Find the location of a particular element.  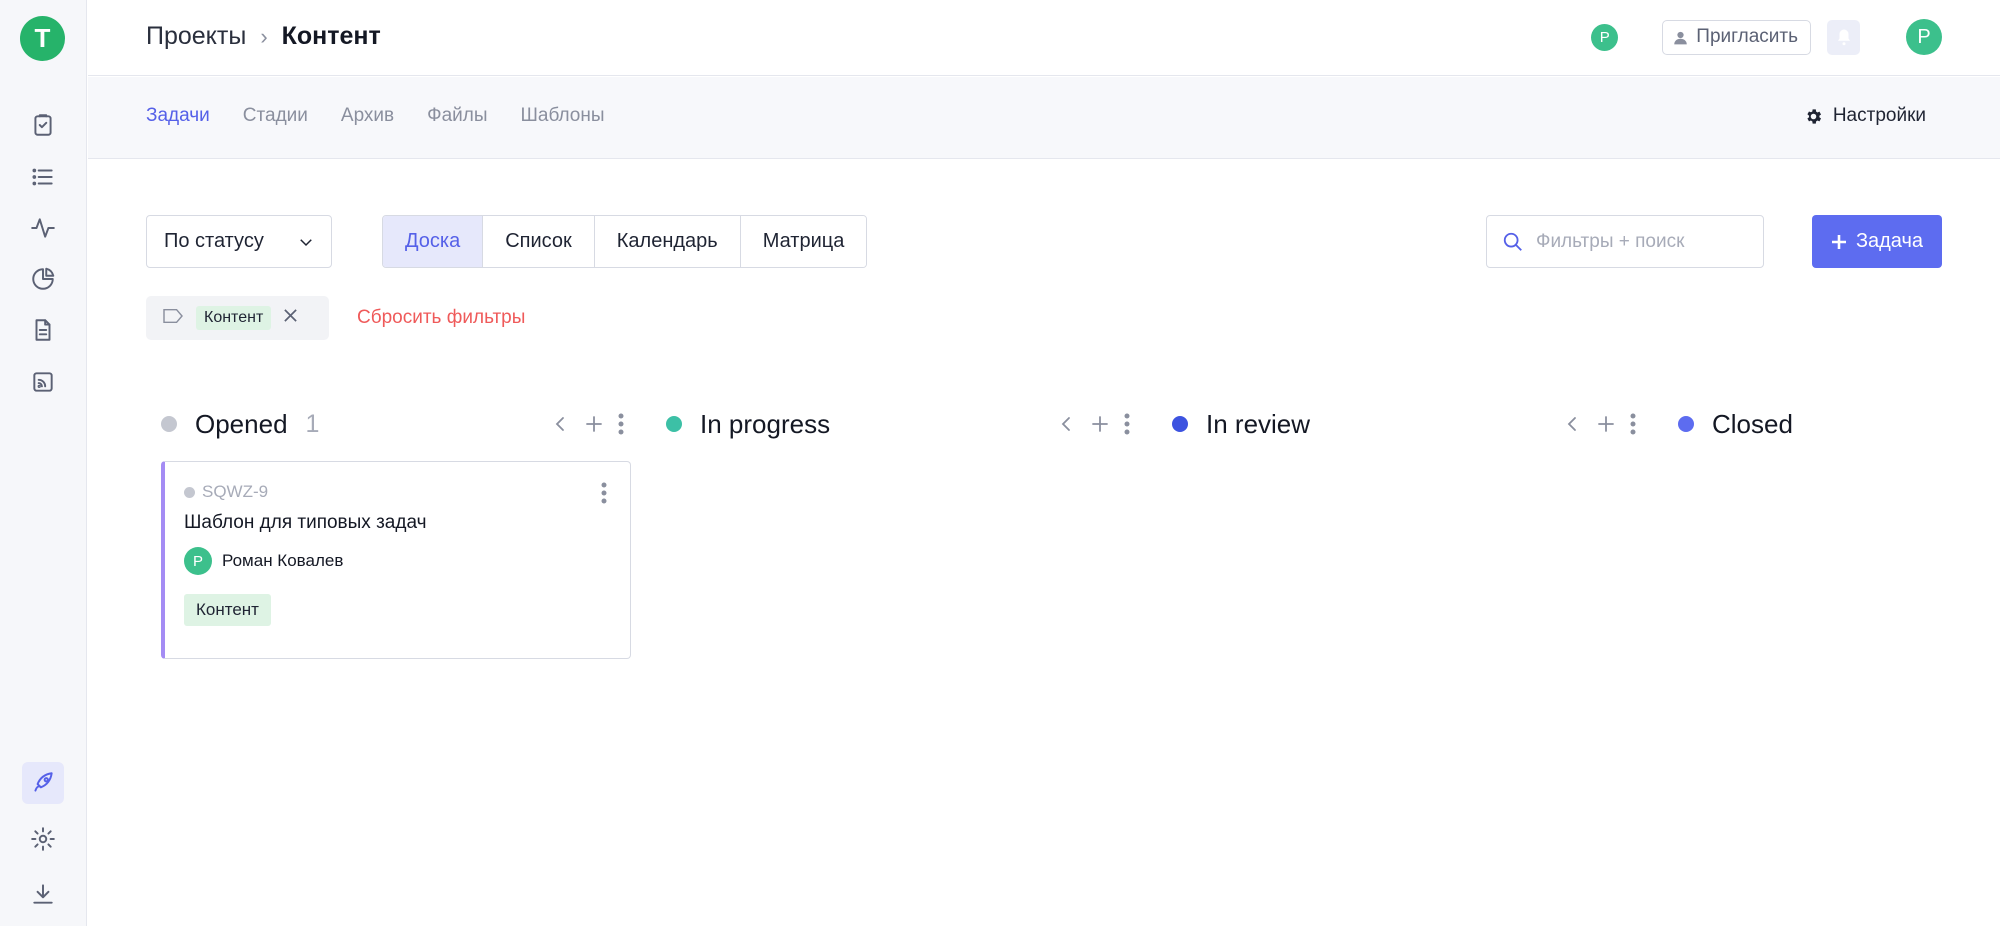

view-switcher: Доска Список Календарь Матрица is located at coordinates (625, 241).